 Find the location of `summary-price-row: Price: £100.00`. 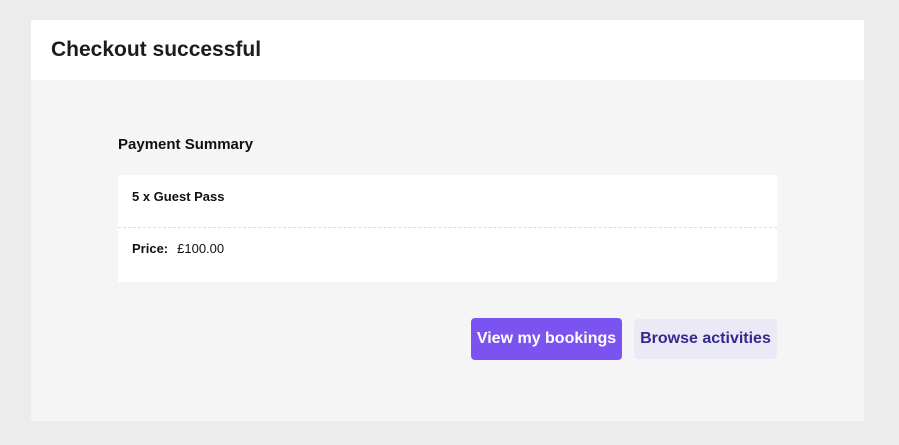

summary-price-row: Price: £100.00 is located at coordinates (447, 254).